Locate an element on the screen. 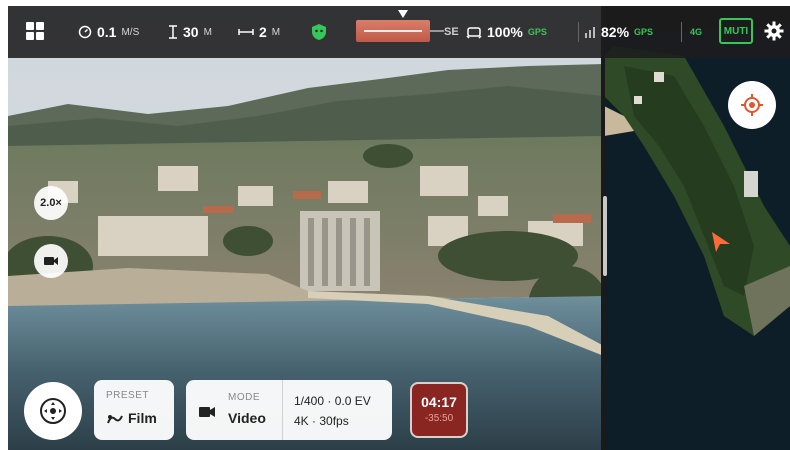 This screenshot has width=790, height=450. heading-marker-icon is located at coordinates (403, 14).